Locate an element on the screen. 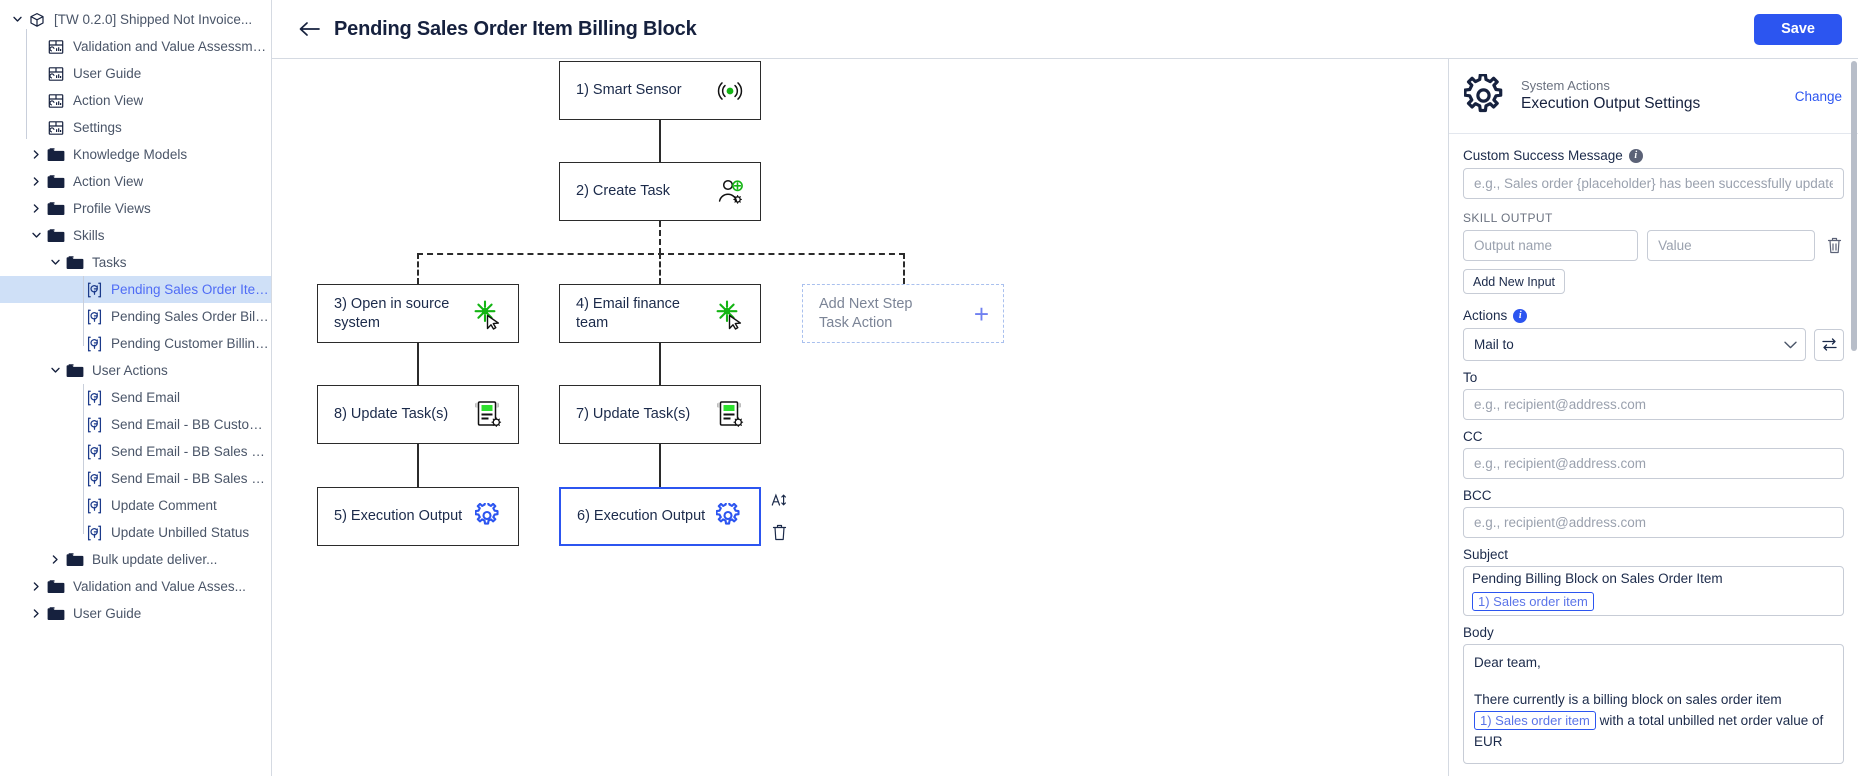 This screenshot has width=1858, height=776. actions-label: Actions i is located at coordinates (1653, 315).